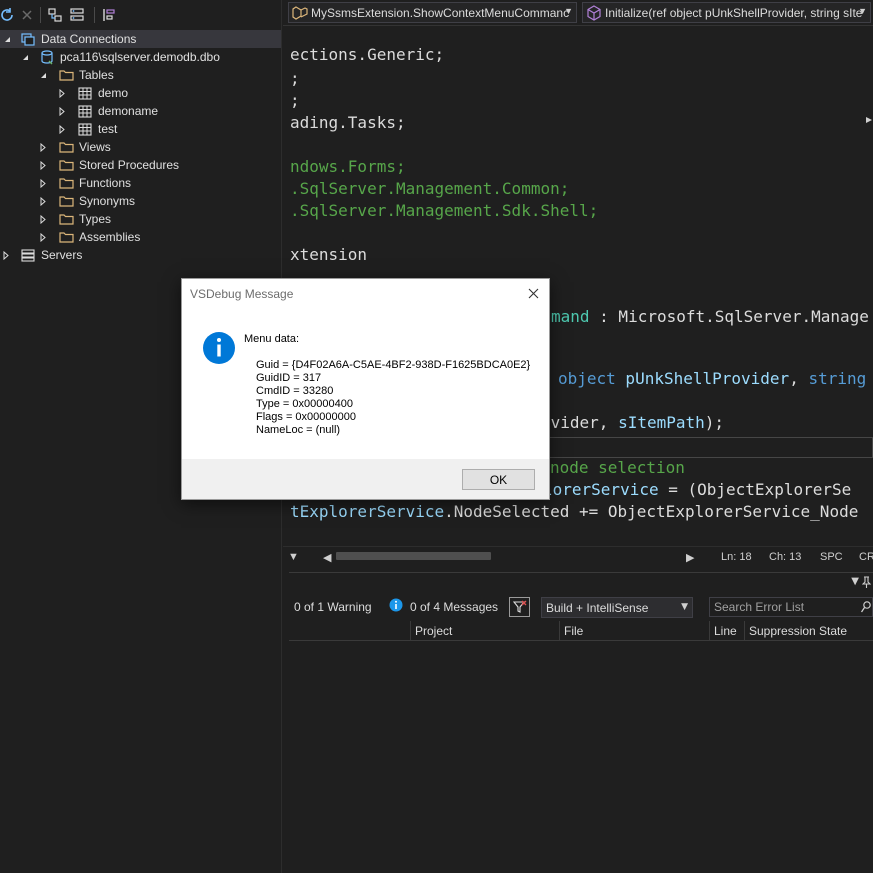 This screenshot has width=873, height=873. I want to click on column-number: Ch: 13, so click(785, 557).